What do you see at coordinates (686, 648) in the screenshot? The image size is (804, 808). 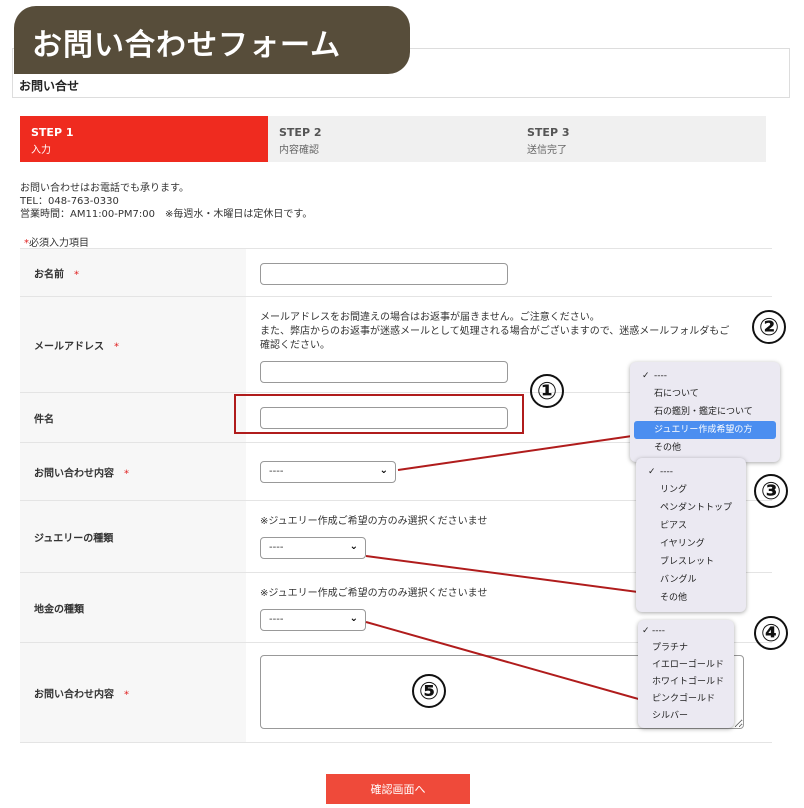 I see `dropdown-option: プラチナ` at bounding box center [686, 648].